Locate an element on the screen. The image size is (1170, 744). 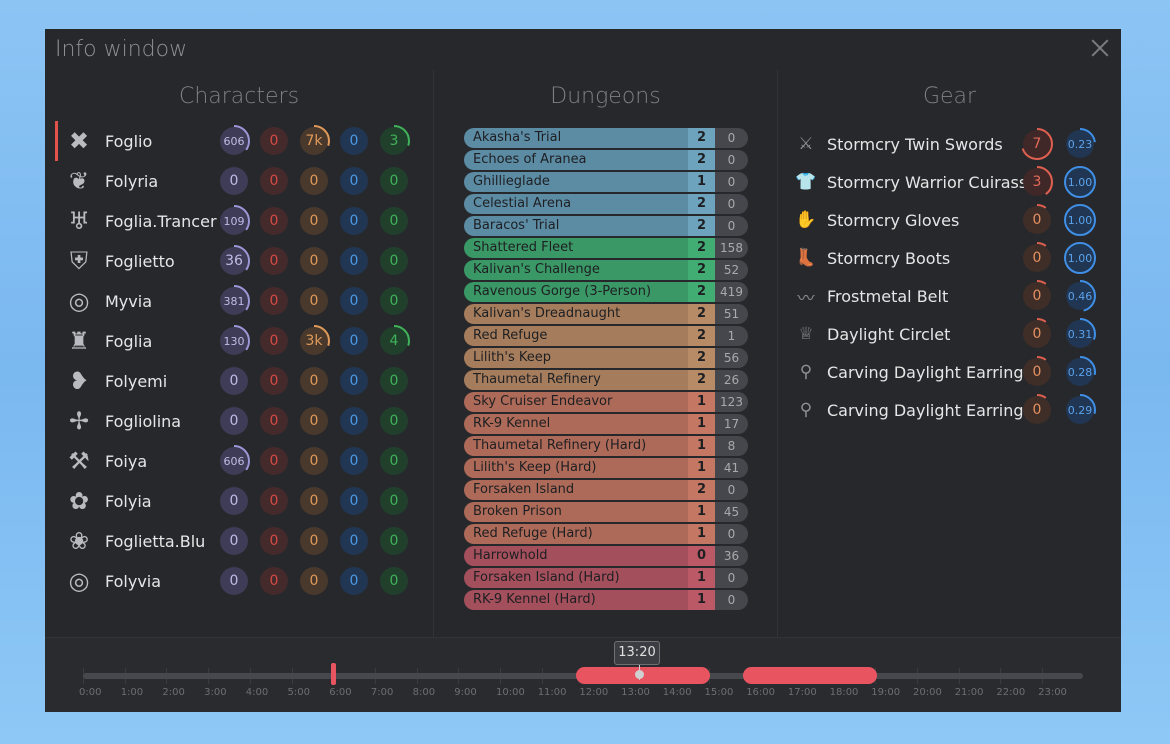
dungeon-row: Lilith's Keep (Hard) 1 41 is located at coordinates (606, 468).